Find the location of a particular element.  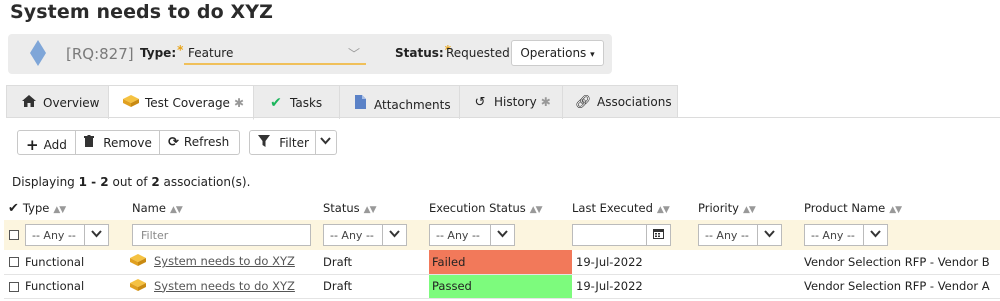

refresh-icon: ⟳ is located at coordinates (173, 142).